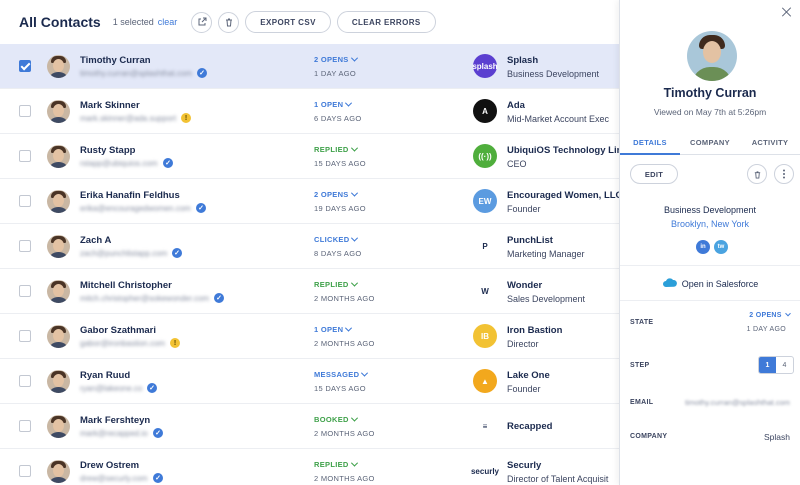 This screenshot has width=800, height=485. I want to click on delete-button, so click(229, 22).